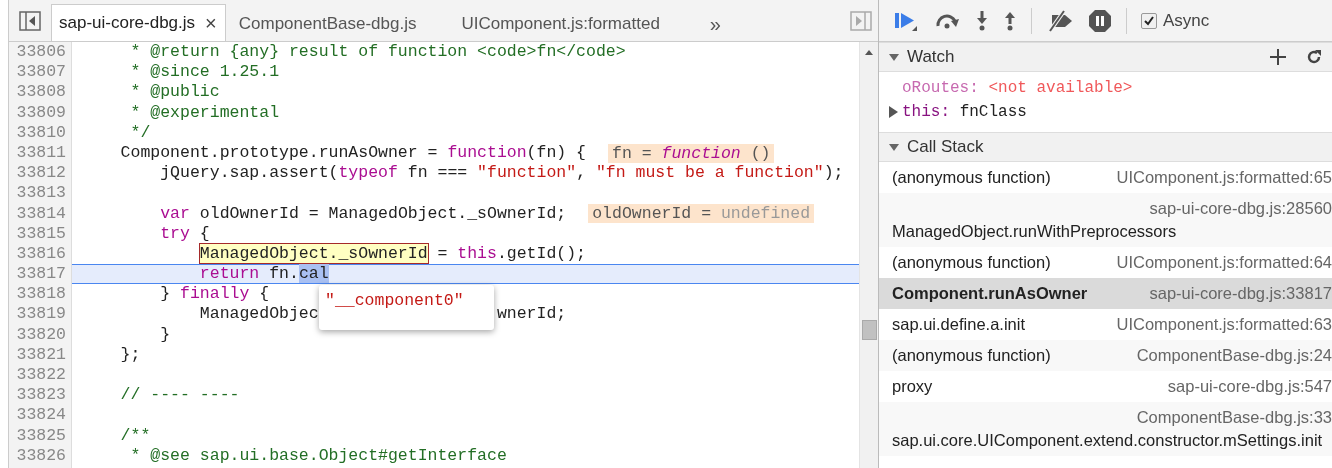 This screenshot has height=468, width=1332. I want to click on line-number: 33810, so click(41, 132).